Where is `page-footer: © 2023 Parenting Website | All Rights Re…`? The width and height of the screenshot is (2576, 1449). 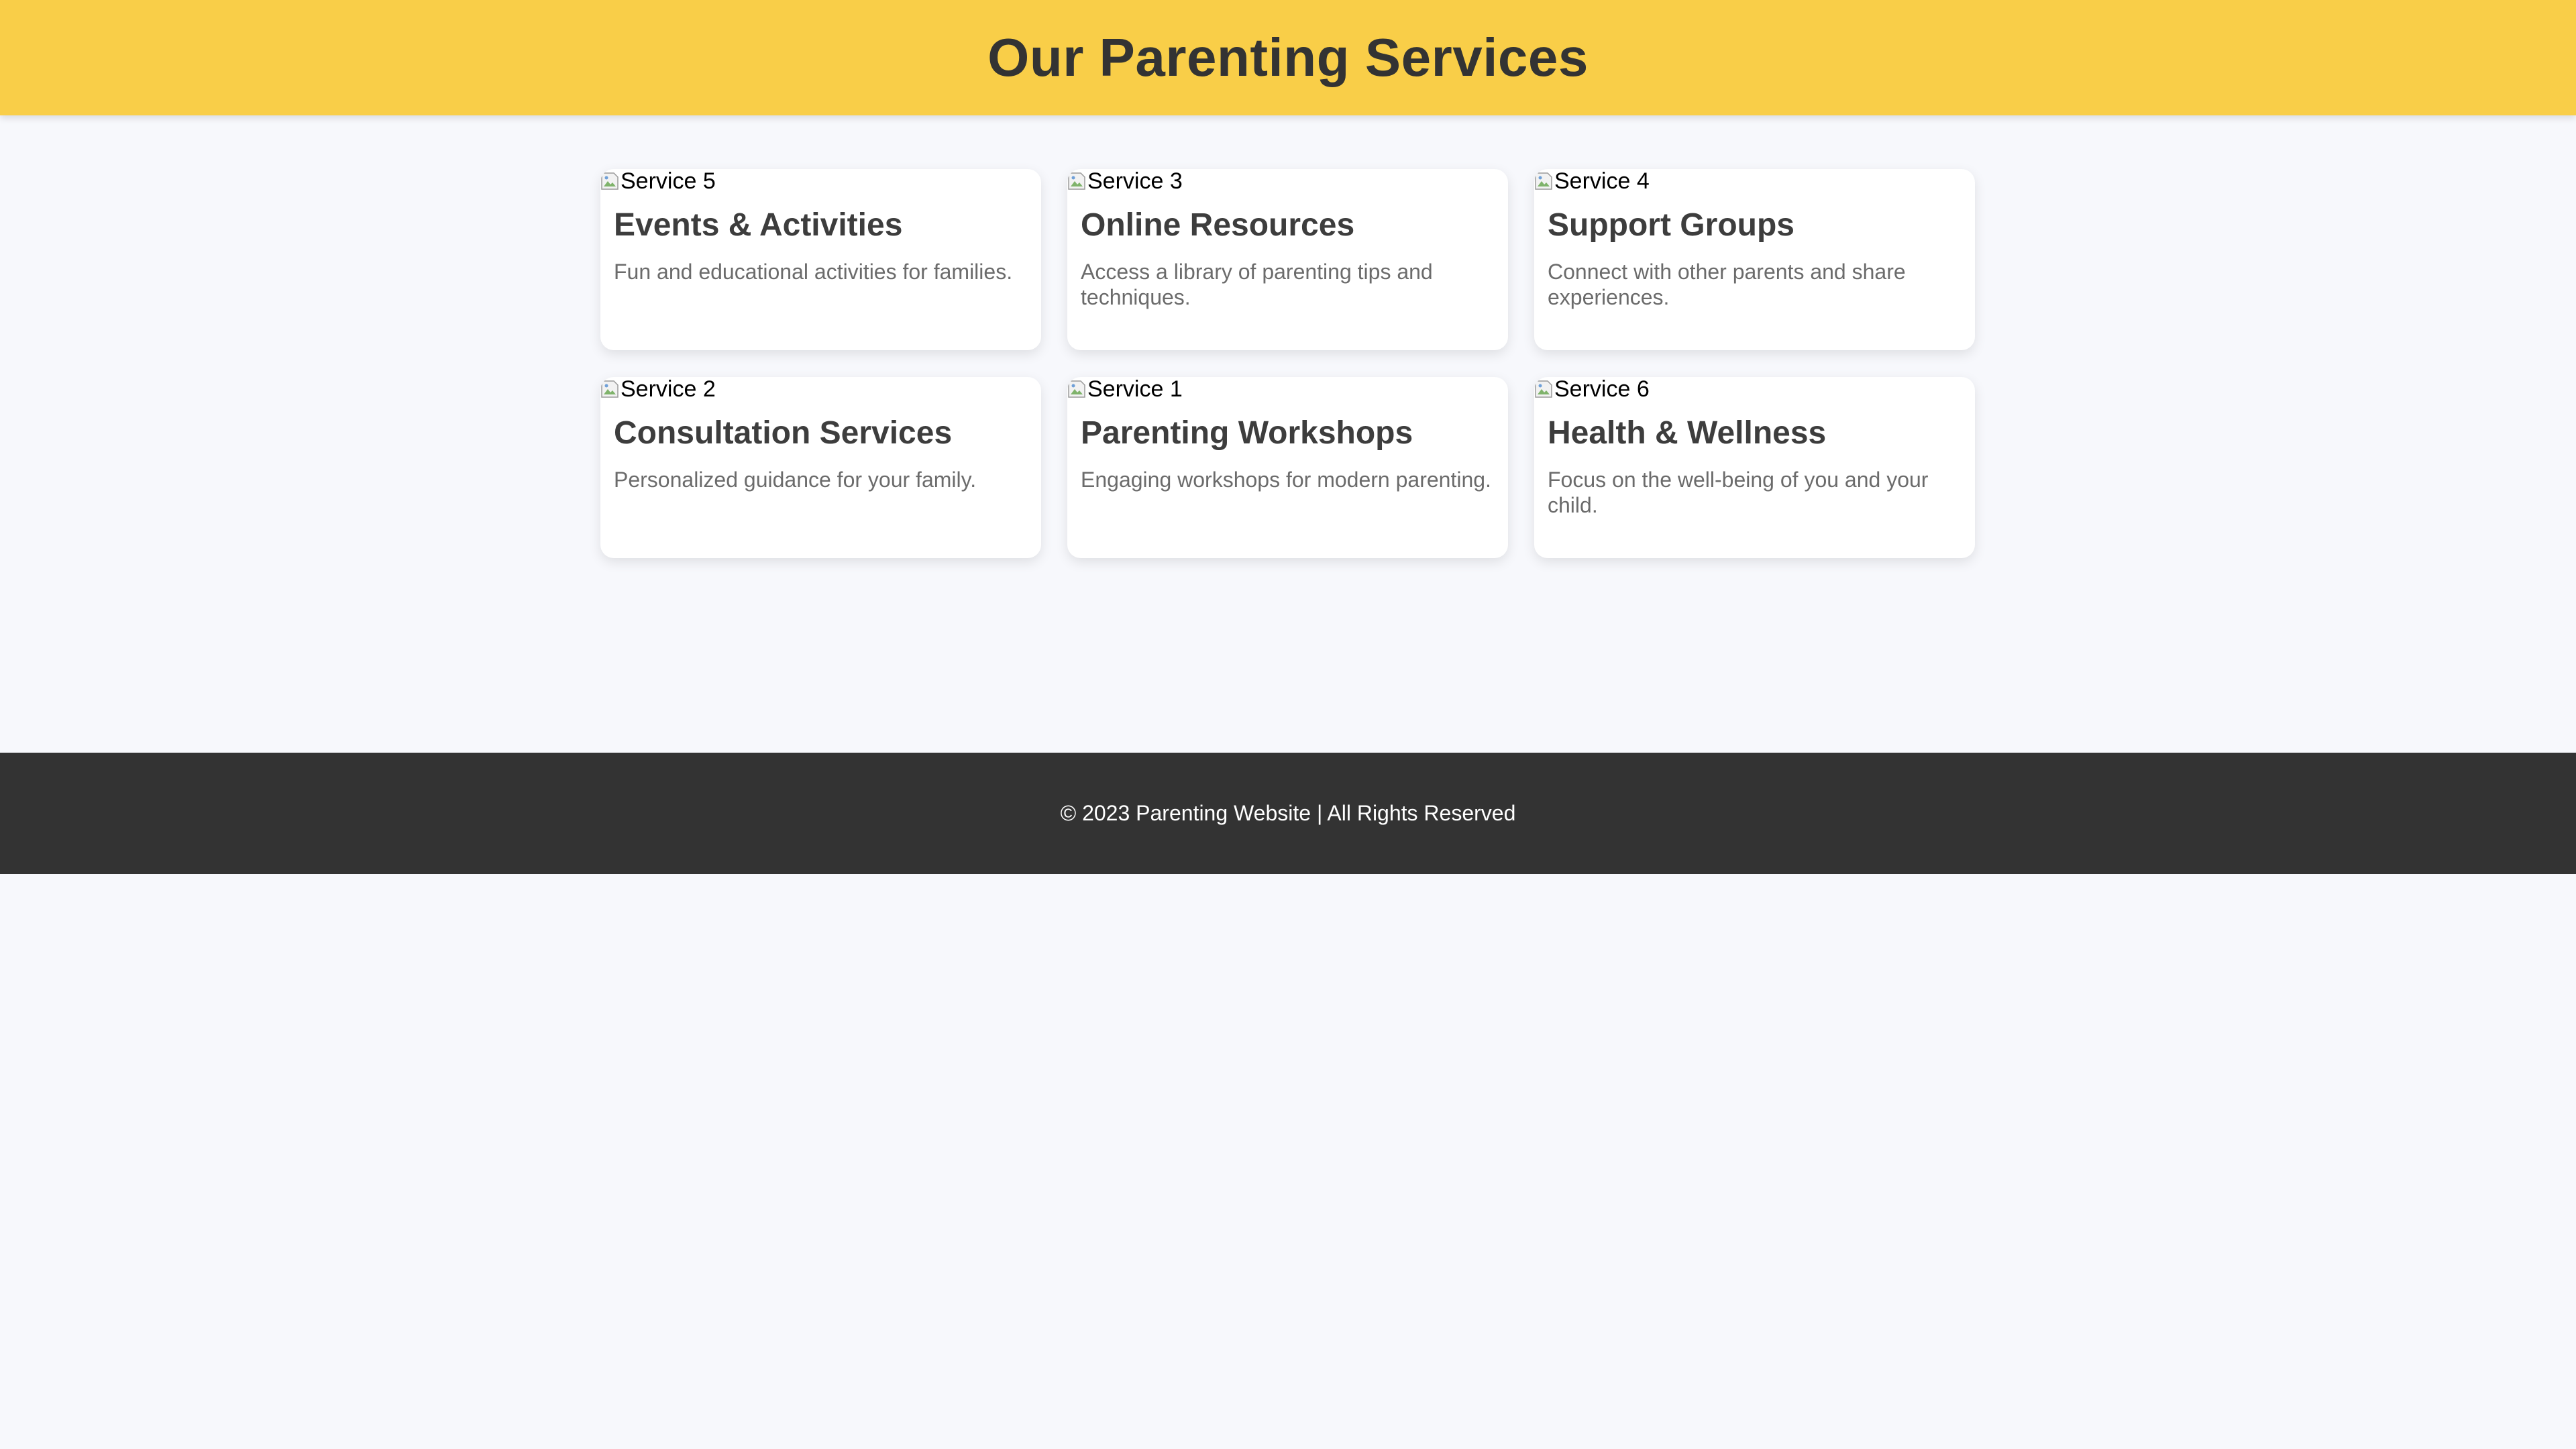 page-footer: © 2023 Parenting Website | All Rights Re… is located at coordinates (1288, 813).